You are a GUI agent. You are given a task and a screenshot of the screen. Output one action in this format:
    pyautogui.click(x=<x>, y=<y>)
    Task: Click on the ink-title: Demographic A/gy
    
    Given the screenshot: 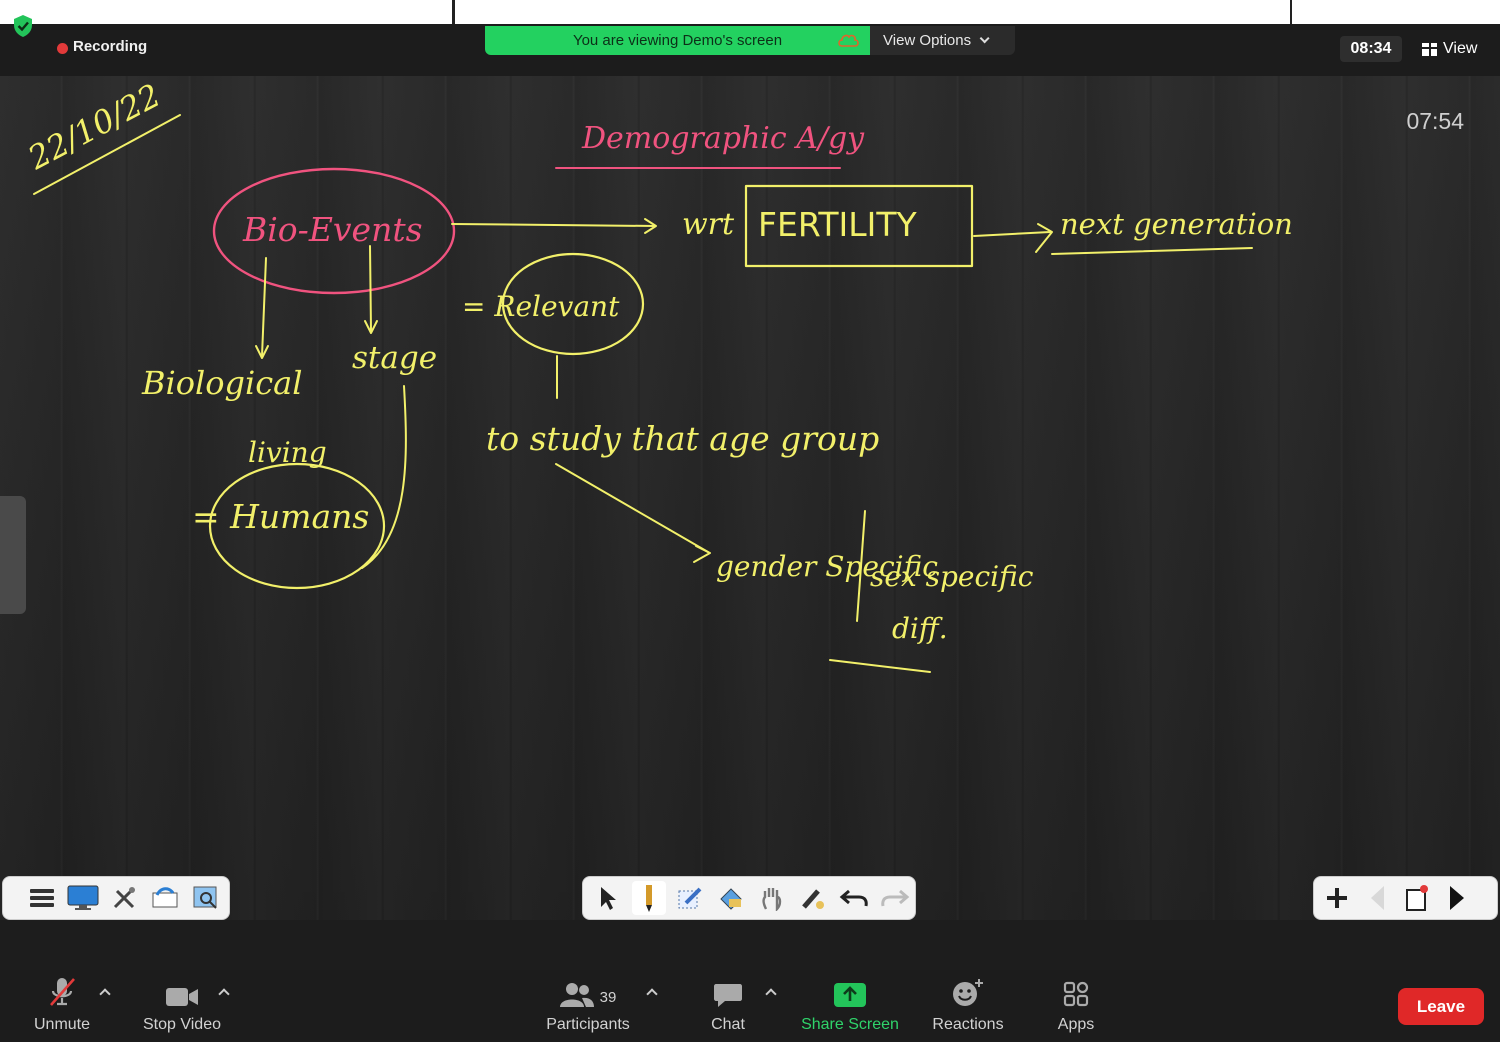 What is the action you would take?
    pyautogui.click(x=723, y=138)
    